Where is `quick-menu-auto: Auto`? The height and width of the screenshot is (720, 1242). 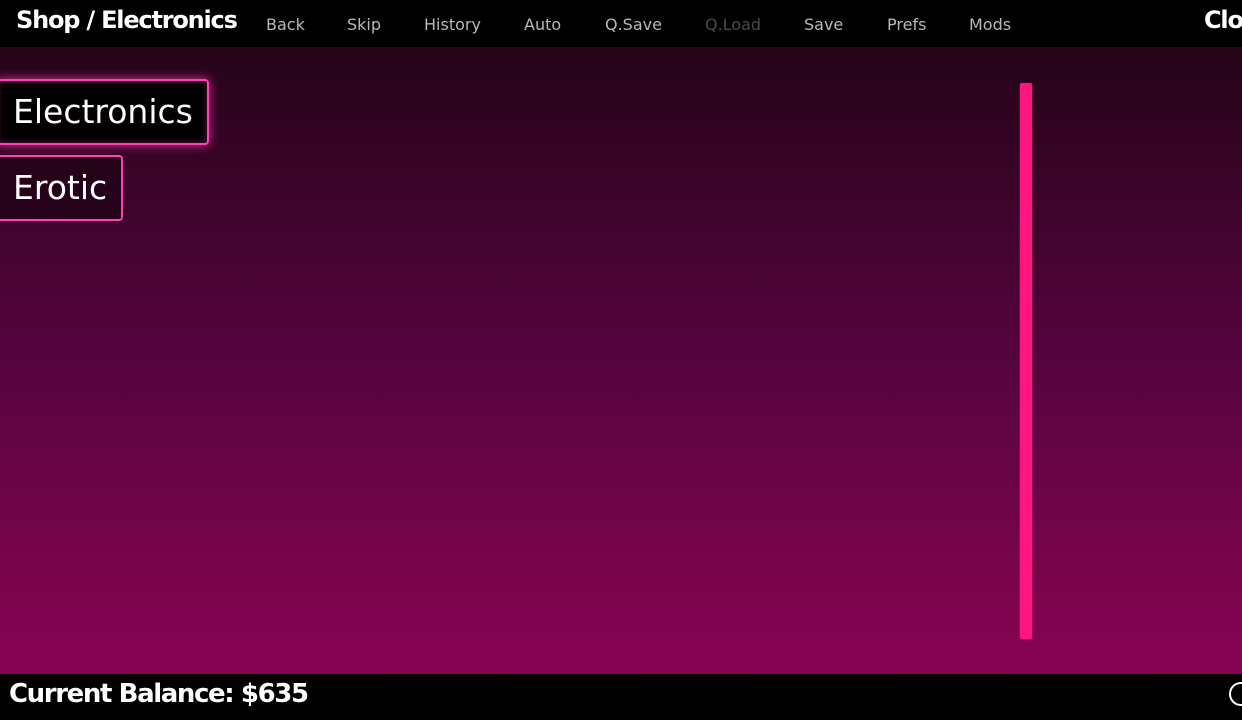
quick-menu-auto: Auto is located at coordinates (542, 24).